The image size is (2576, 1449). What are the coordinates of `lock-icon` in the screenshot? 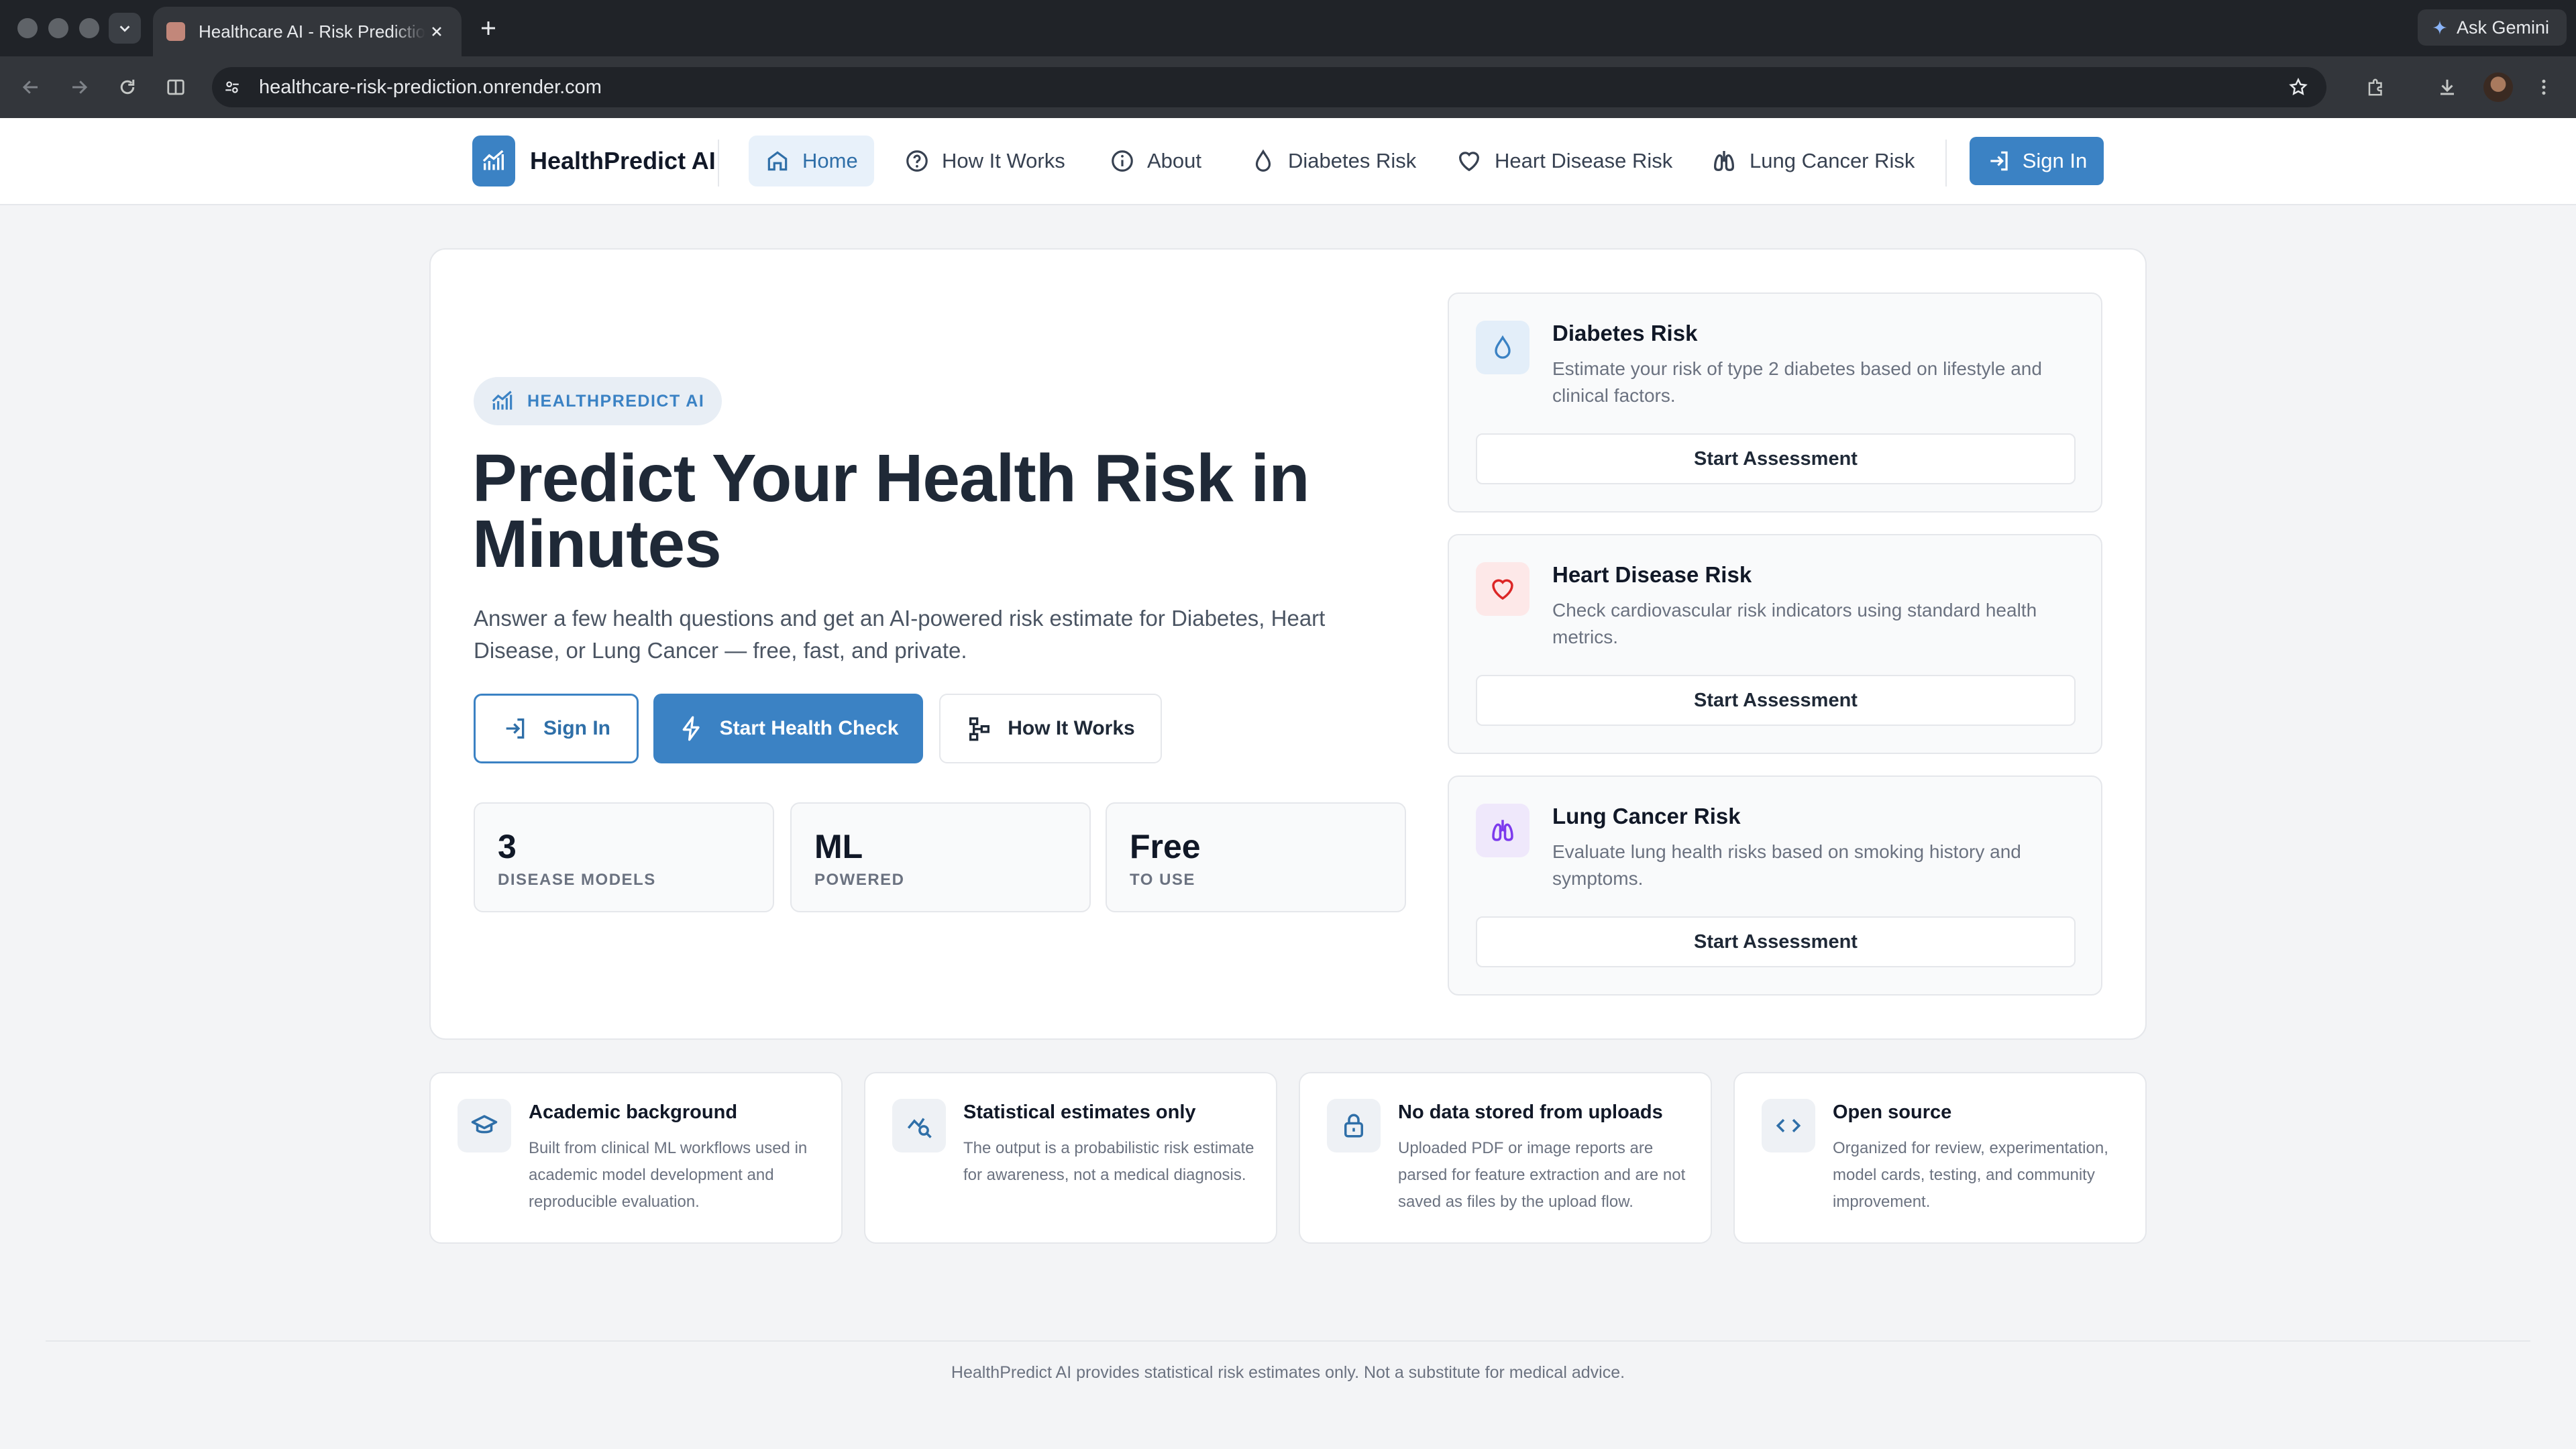 It's located at (1353, 1126).